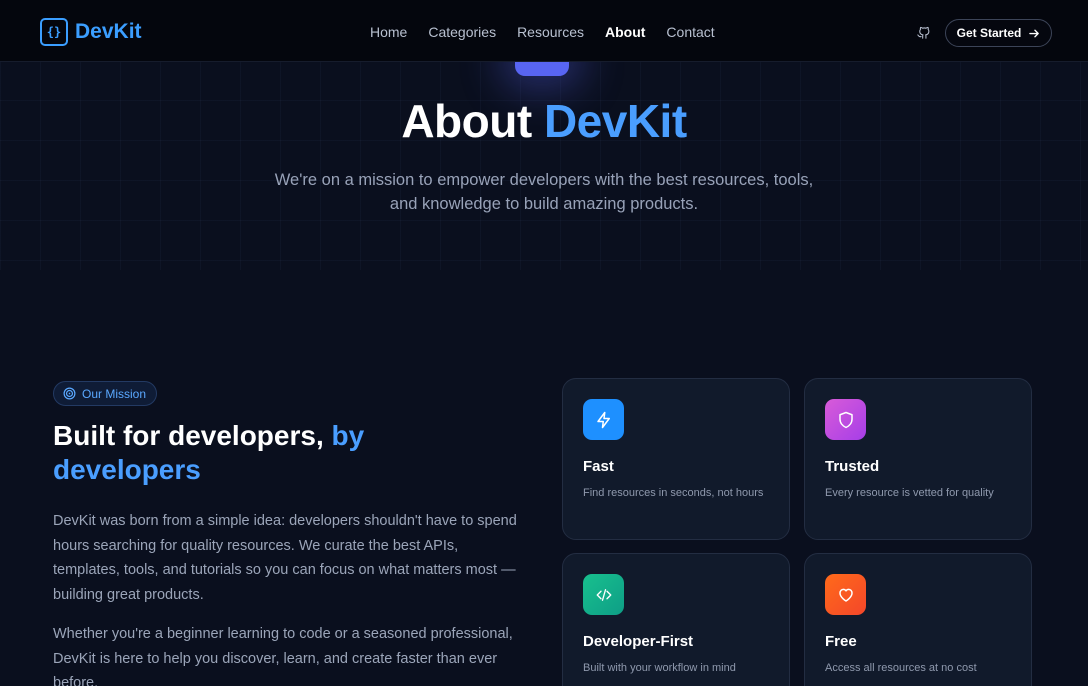  I want to click on nav-item-about: About, so click(625, 32).